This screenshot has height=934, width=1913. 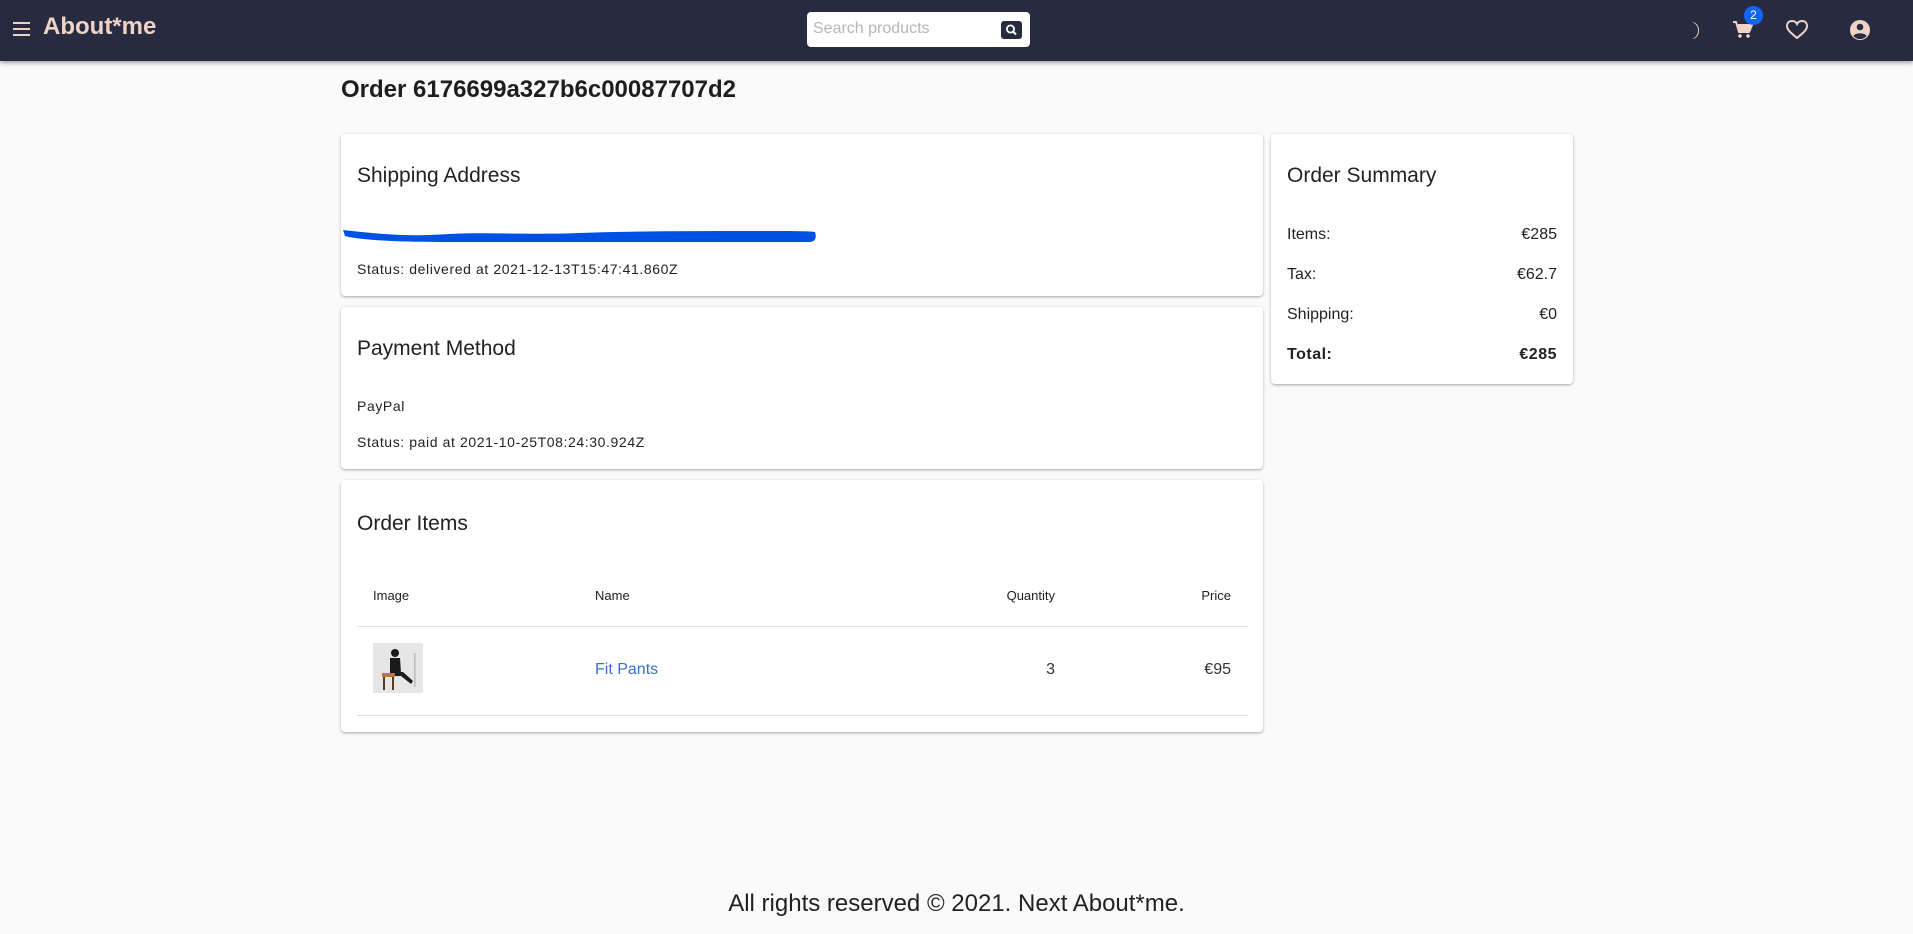 I want to click on table-header-divider, so click(x=802, y=626).